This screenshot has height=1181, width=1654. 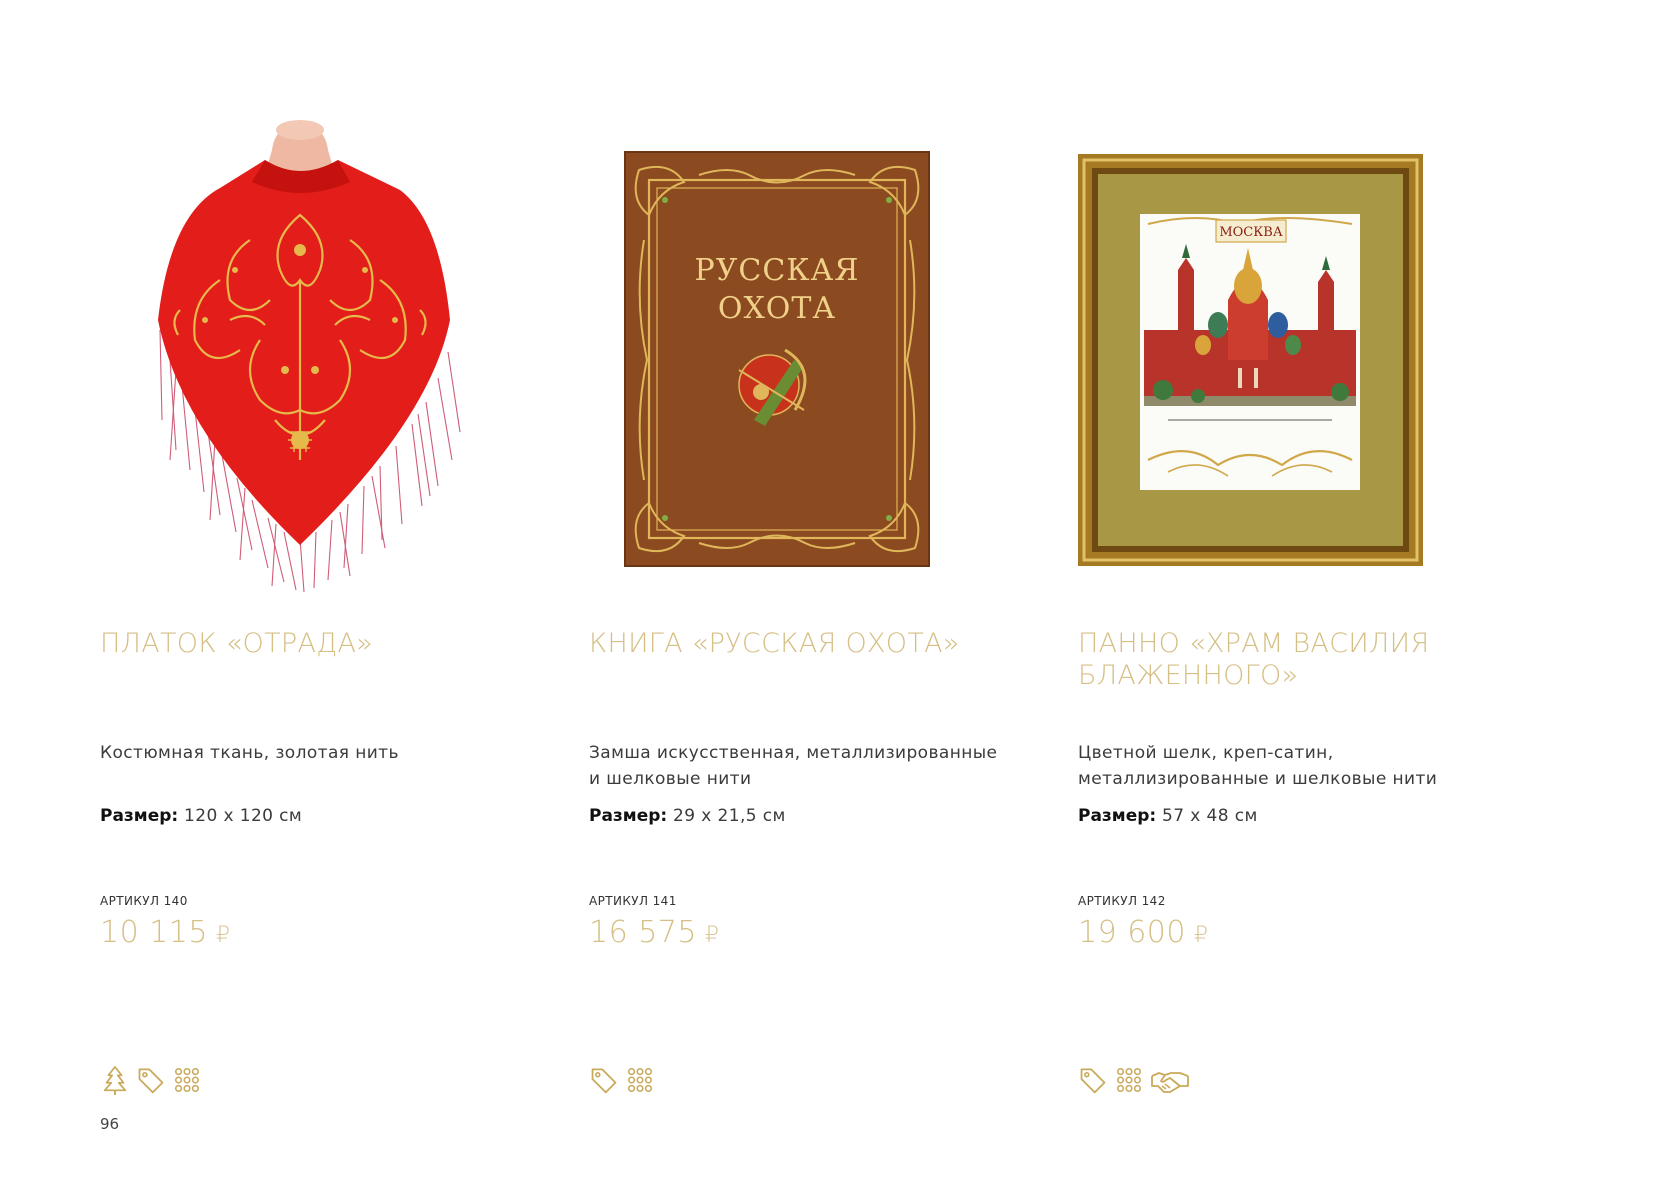 I want to click on product-title: Книга «Русская охота», so click(x=774, y=643).